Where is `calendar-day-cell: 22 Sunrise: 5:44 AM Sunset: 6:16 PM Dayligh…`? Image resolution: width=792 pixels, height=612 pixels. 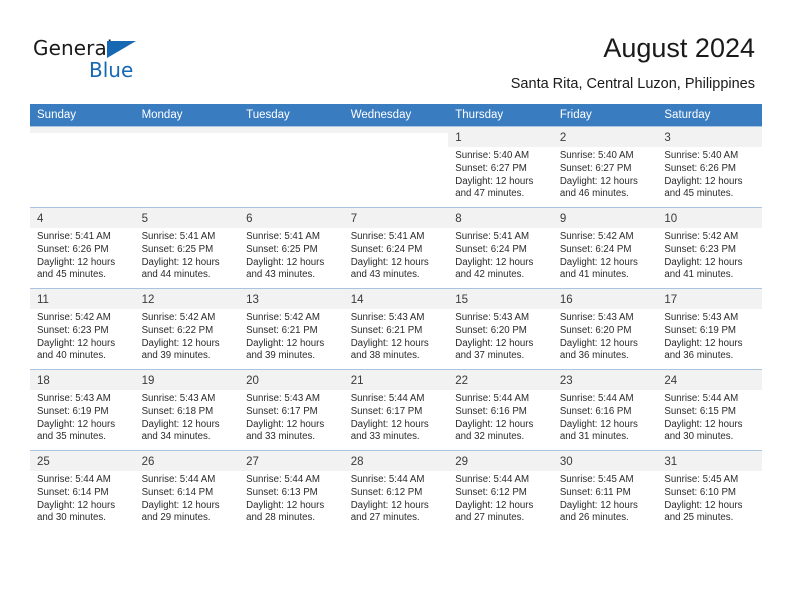
calendar-day-cell: 22 Sunrise: 5:44 AM Sunset: 6:16 PM Dayligh… is located at coordinates (500, 410).